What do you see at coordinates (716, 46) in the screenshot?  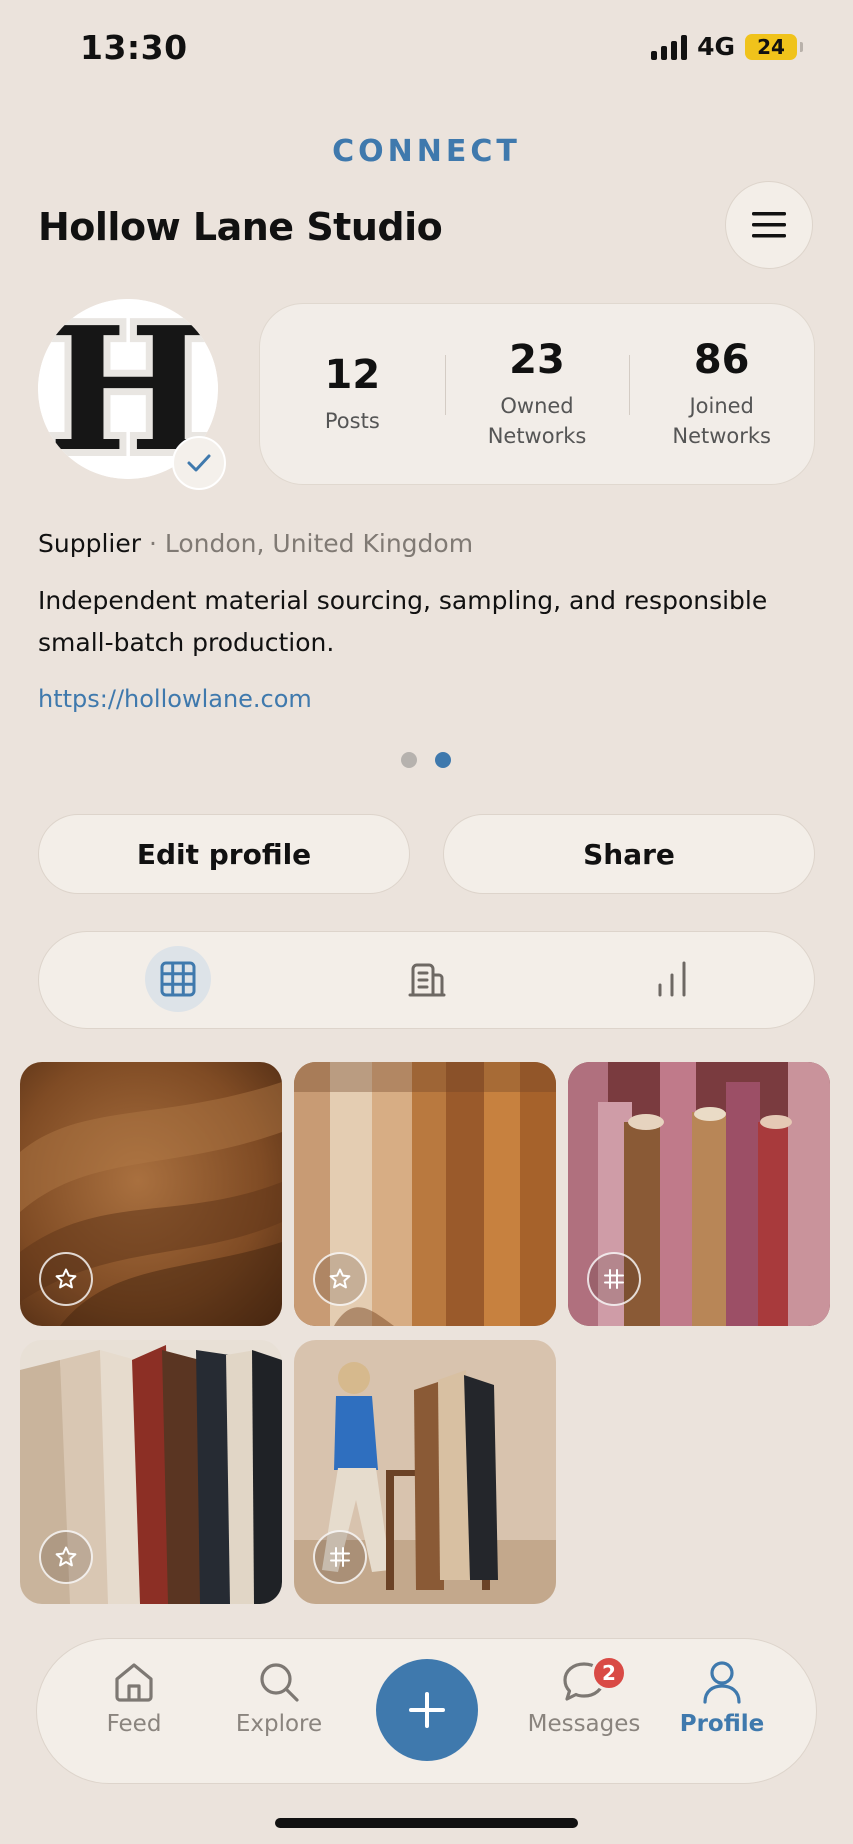 I see `network-type: 4G` at bounding box center [716, 46].